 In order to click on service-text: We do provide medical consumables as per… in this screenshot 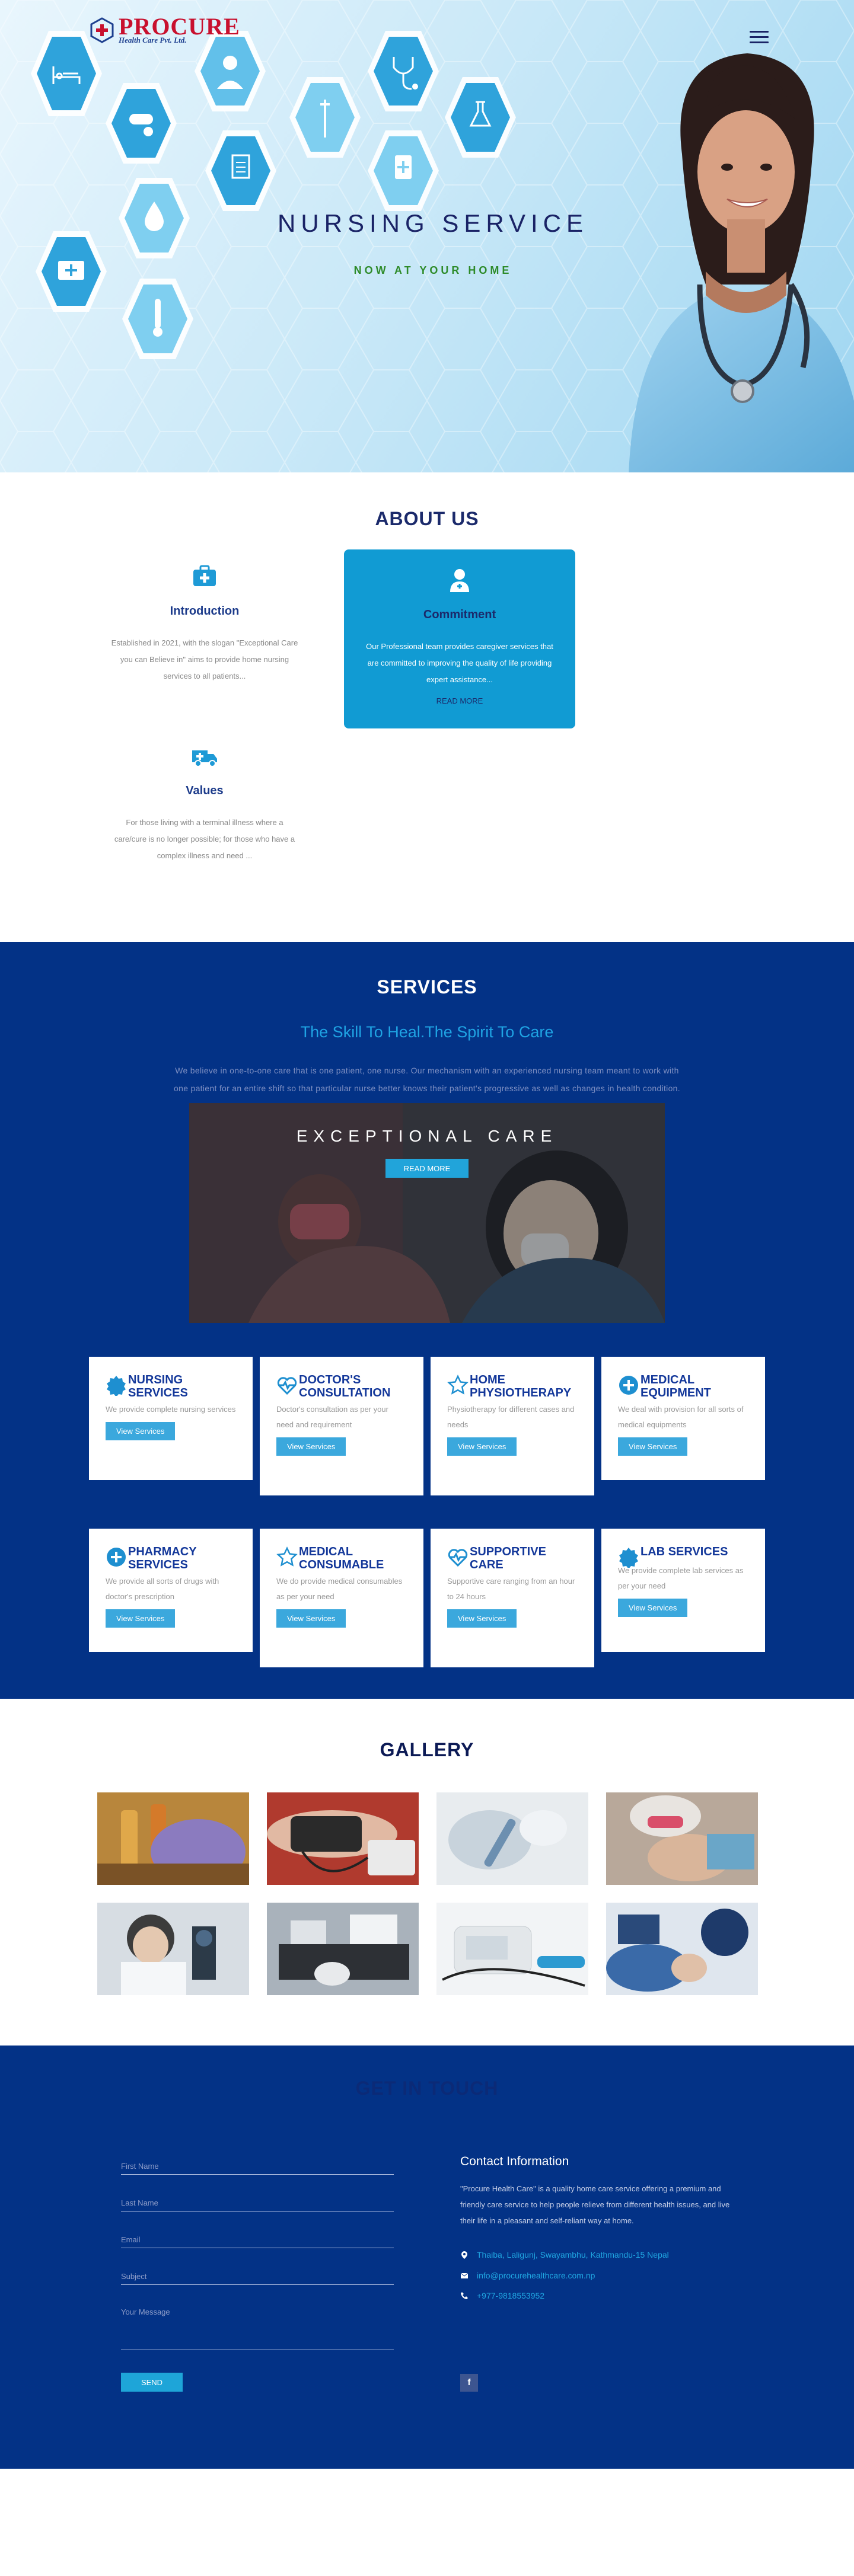, I will do `click(339, 1589)`.